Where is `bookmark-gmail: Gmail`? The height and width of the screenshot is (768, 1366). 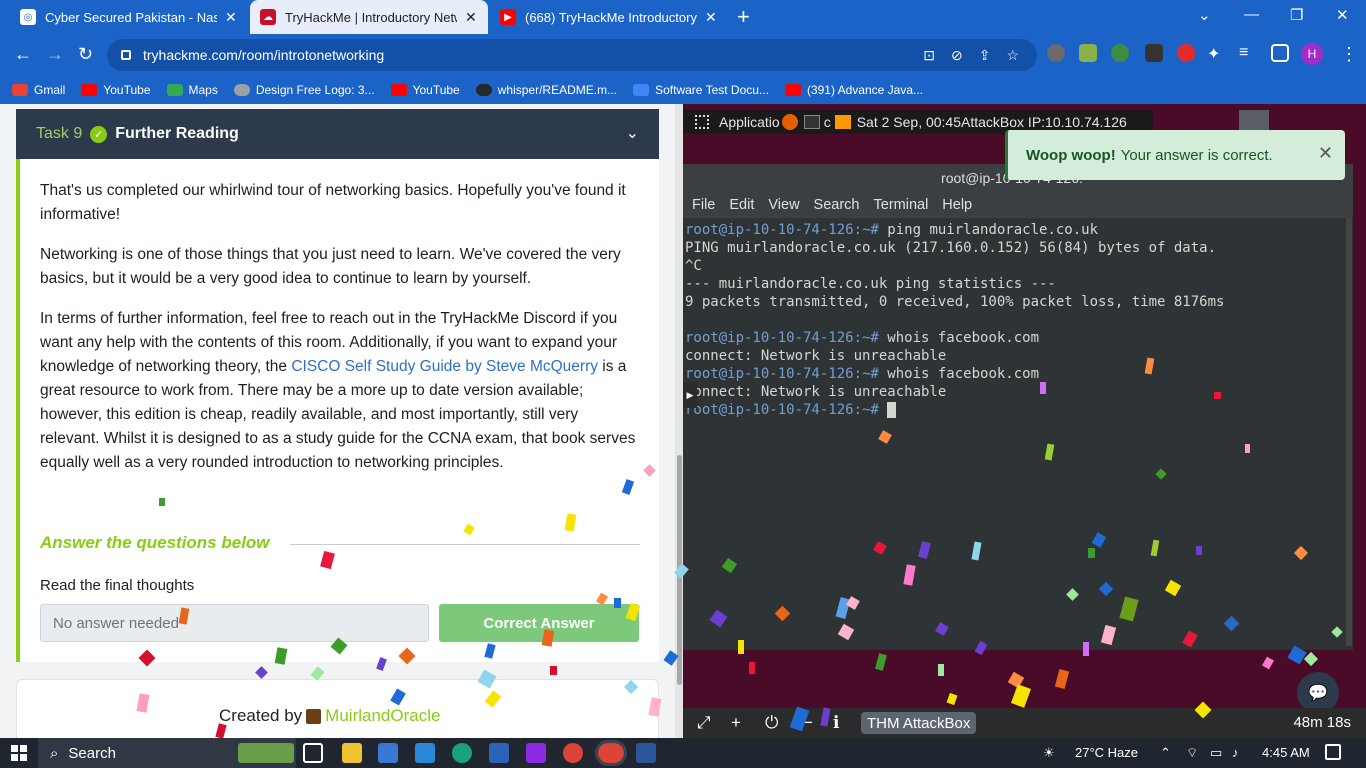
bookmark-gmail: Gmail is located at coordinates (38, 90).